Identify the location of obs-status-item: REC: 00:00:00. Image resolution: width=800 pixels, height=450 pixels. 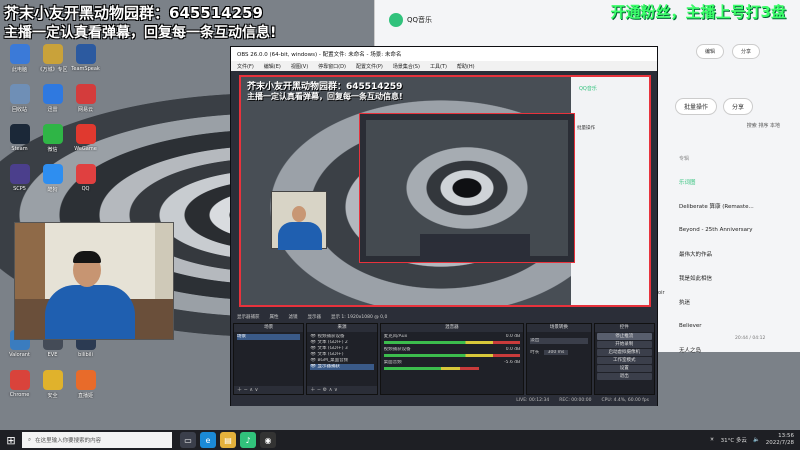
(575, 400).